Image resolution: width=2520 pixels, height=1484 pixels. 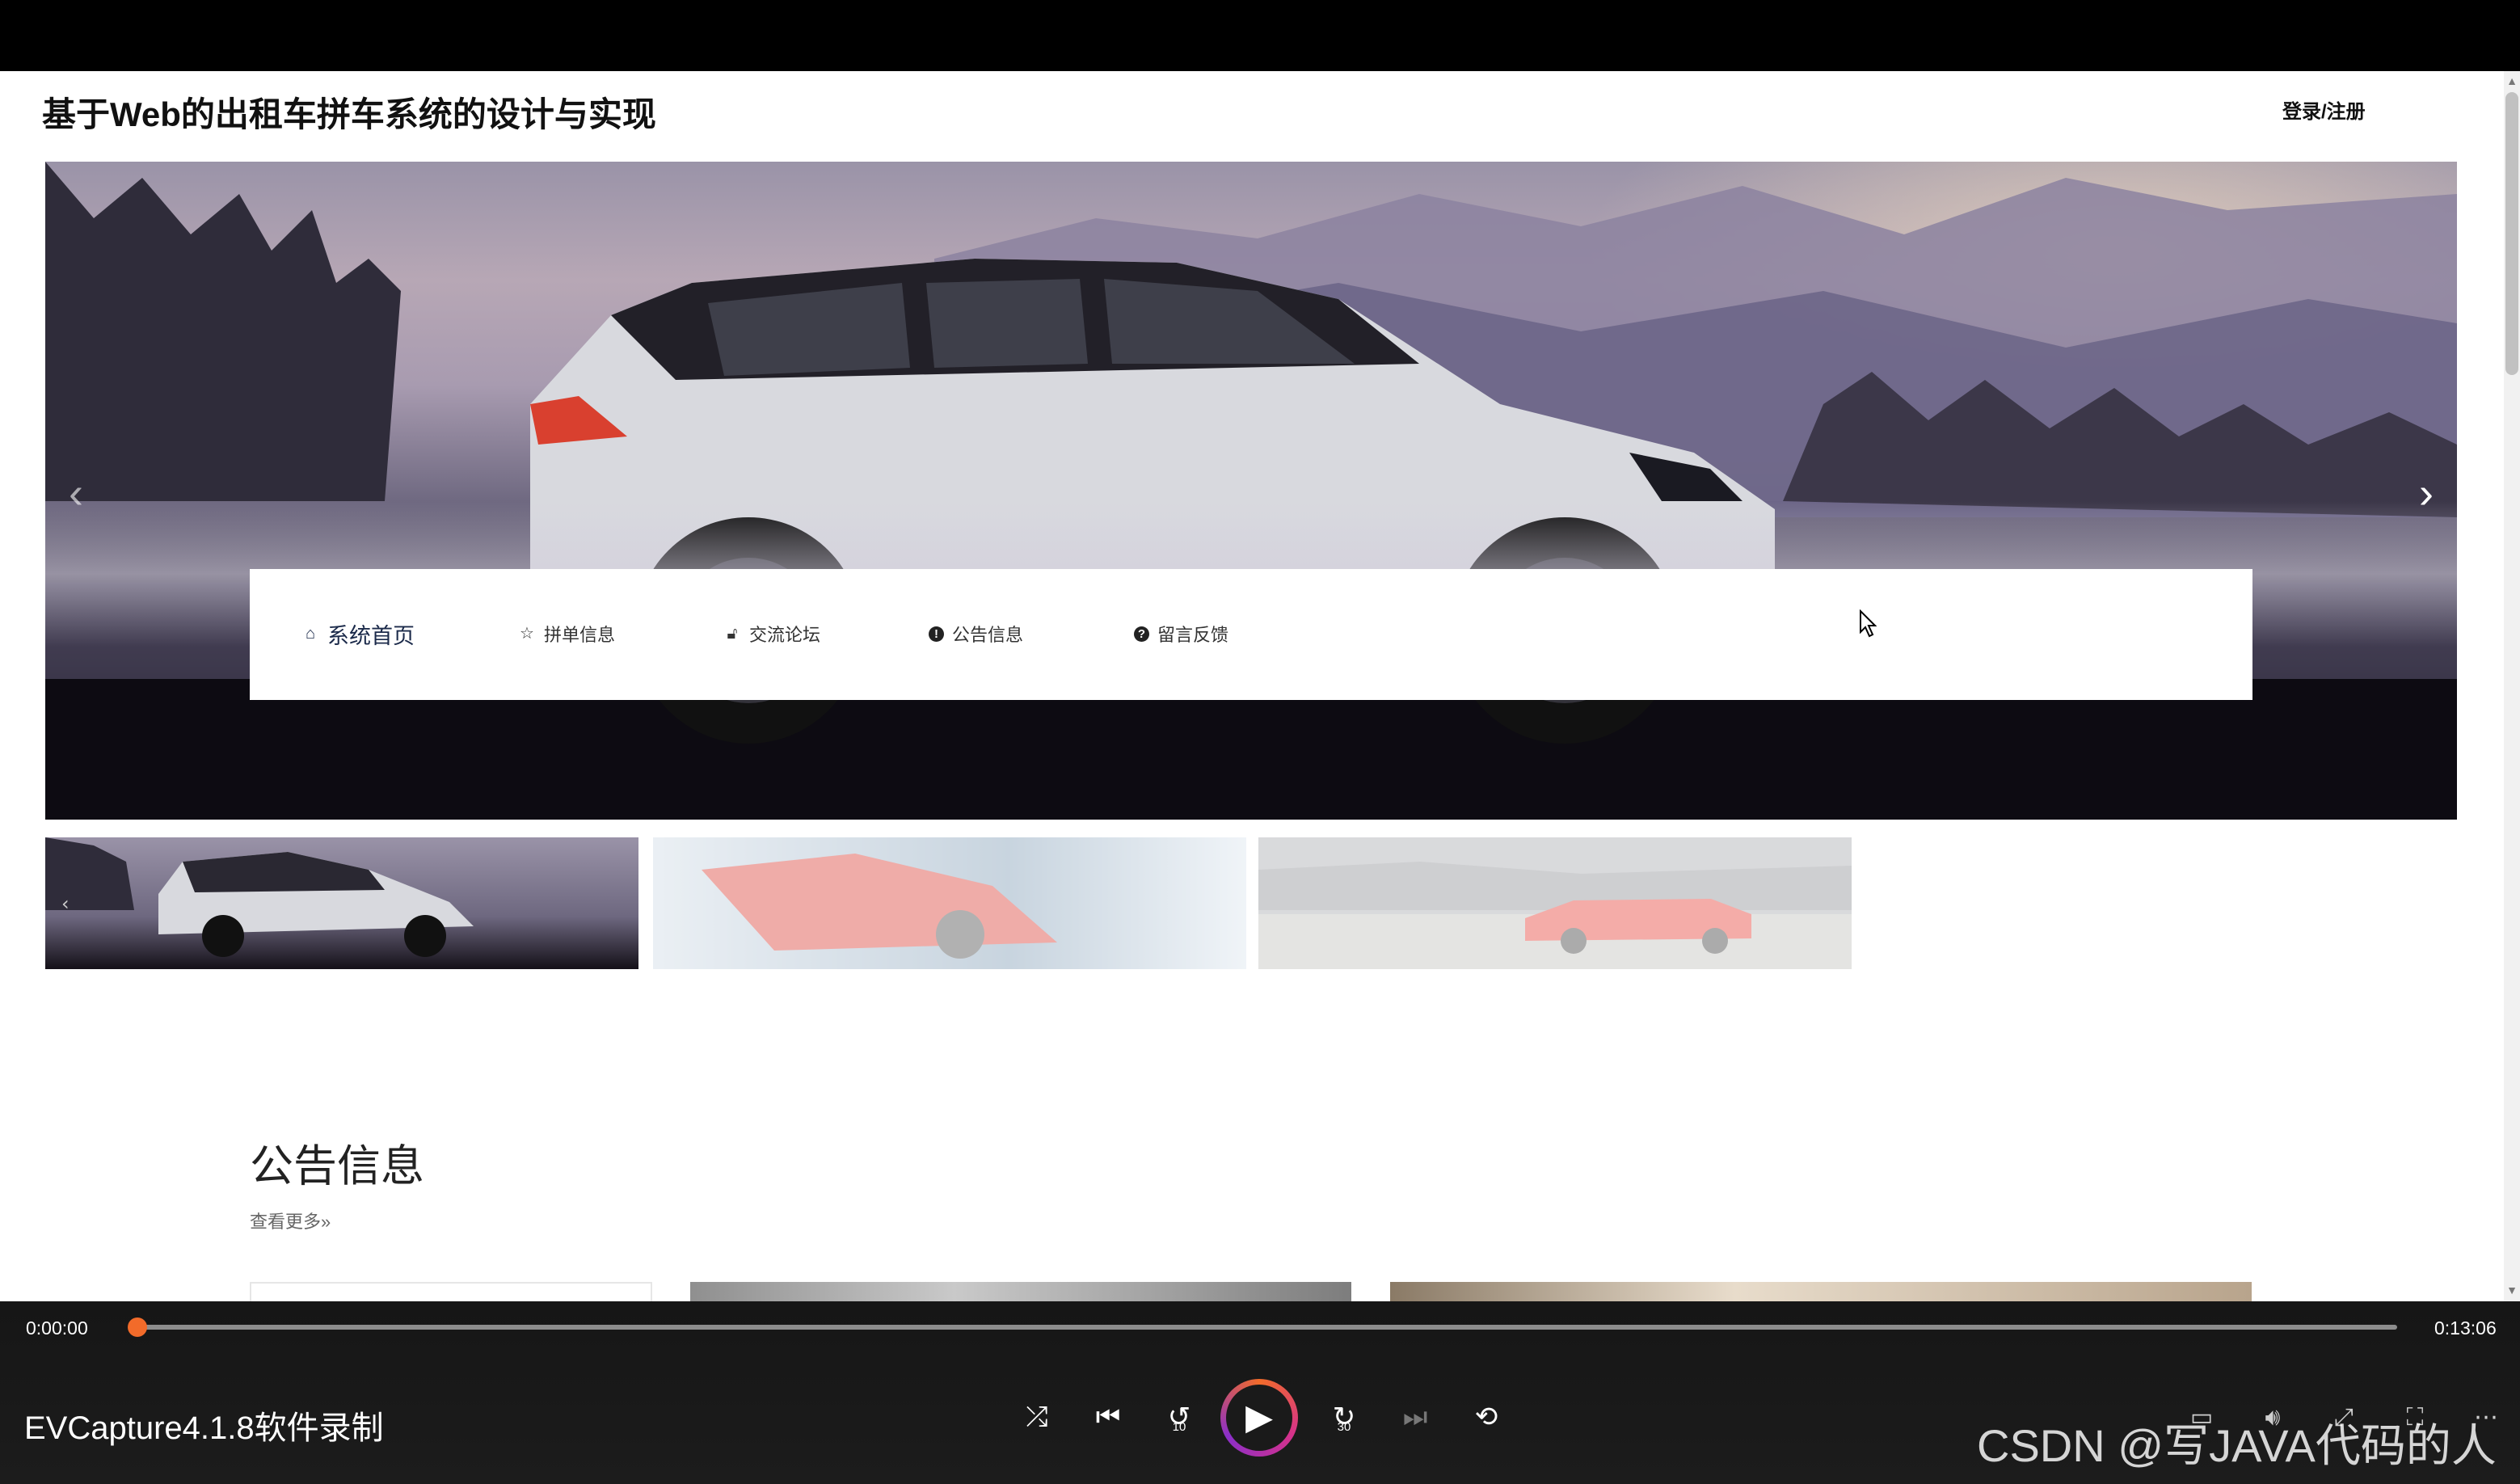 I want to click on main-nav: ⌂ 系统首页 ☆ 拼单信息 🔓︎ 交流论坛 ! 公告信息 ? 留言反馈, so click(x=1251, y=634).